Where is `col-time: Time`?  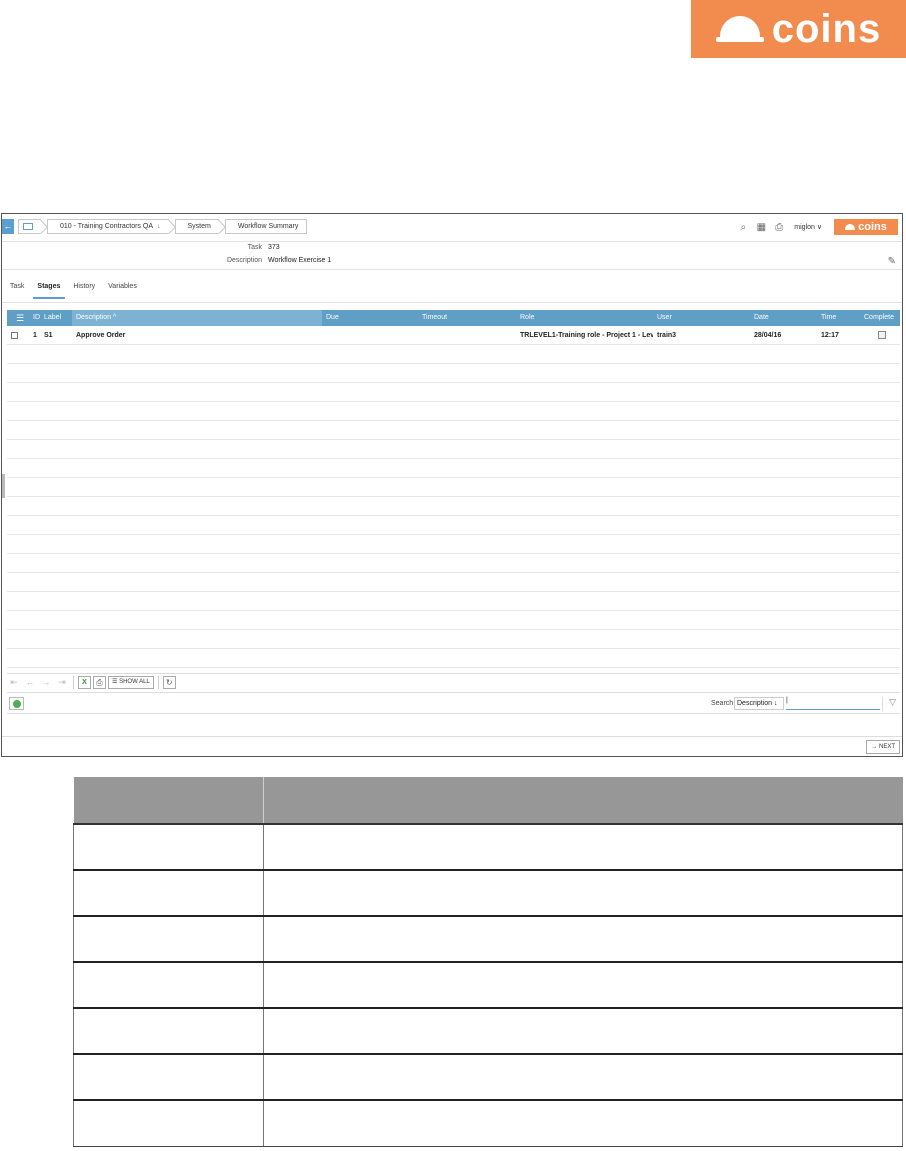
col-time: Time is located at coordinates (838, 318).